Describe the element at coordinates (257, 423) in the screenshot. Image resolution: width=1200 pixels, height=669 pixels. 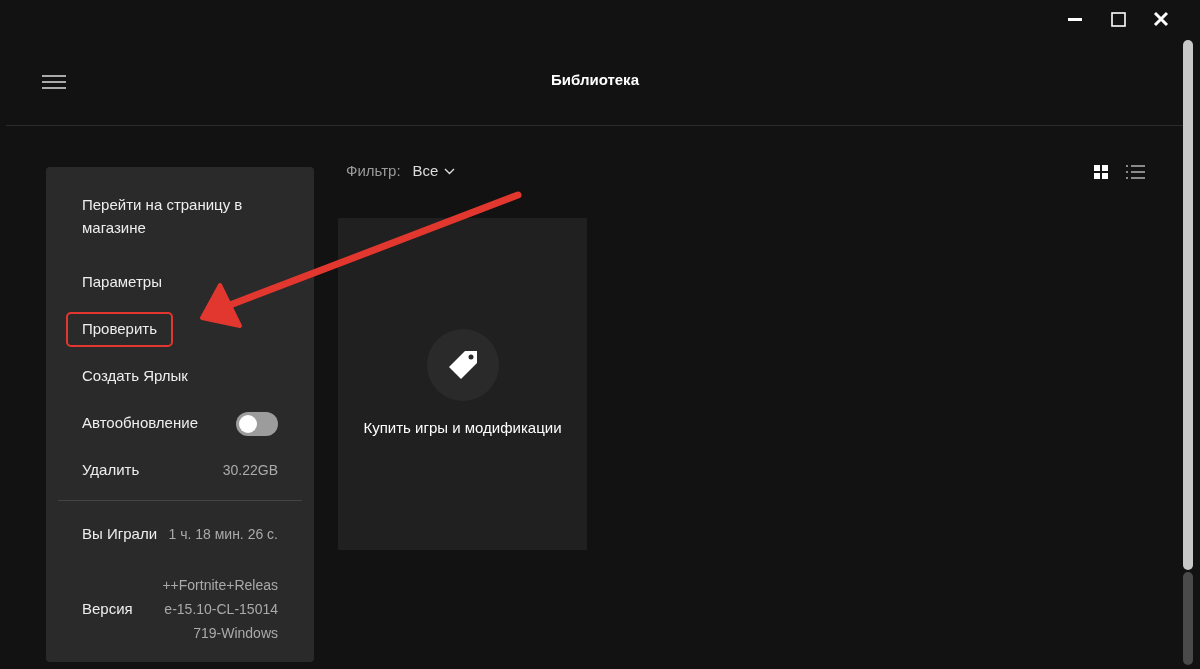
I see `toggle-switch` at that location.